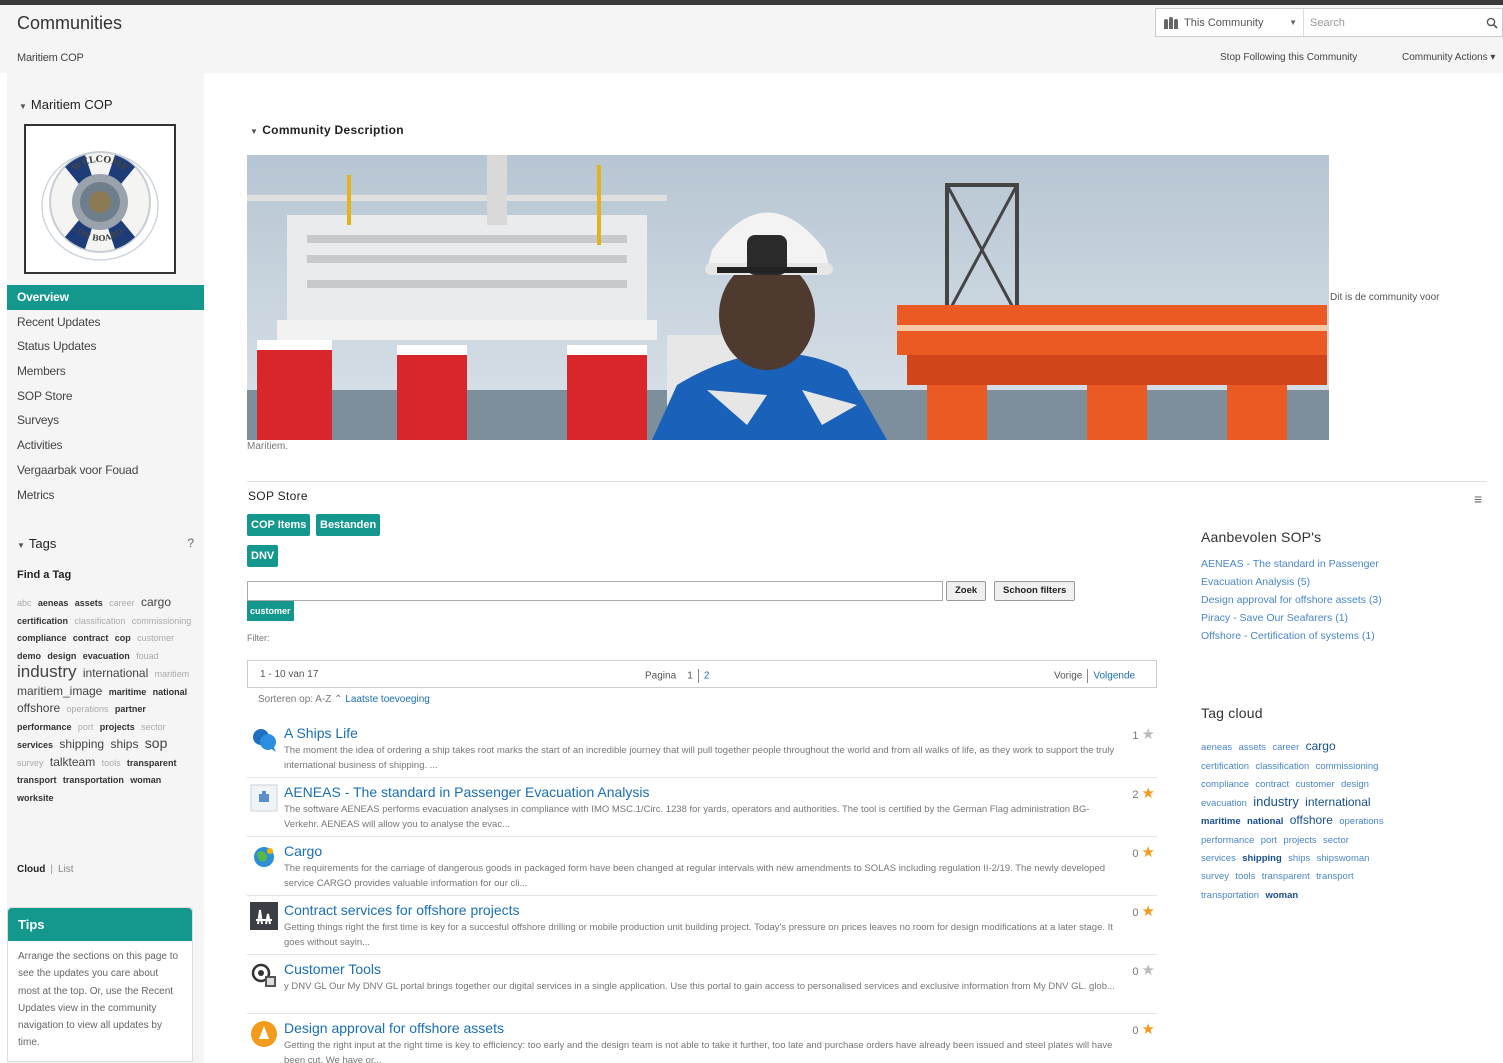  I want to click on nav-surveys: Surveys, so click(105, 420).